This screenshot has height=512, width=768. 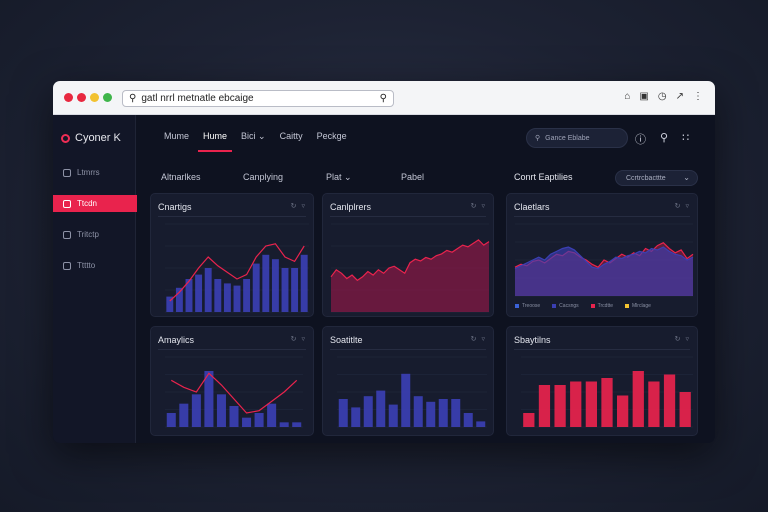 What do you see at coordinates (215, 141) in the screenshot?
I see `tab-hume: Hume` at bounding box center [215, 141].